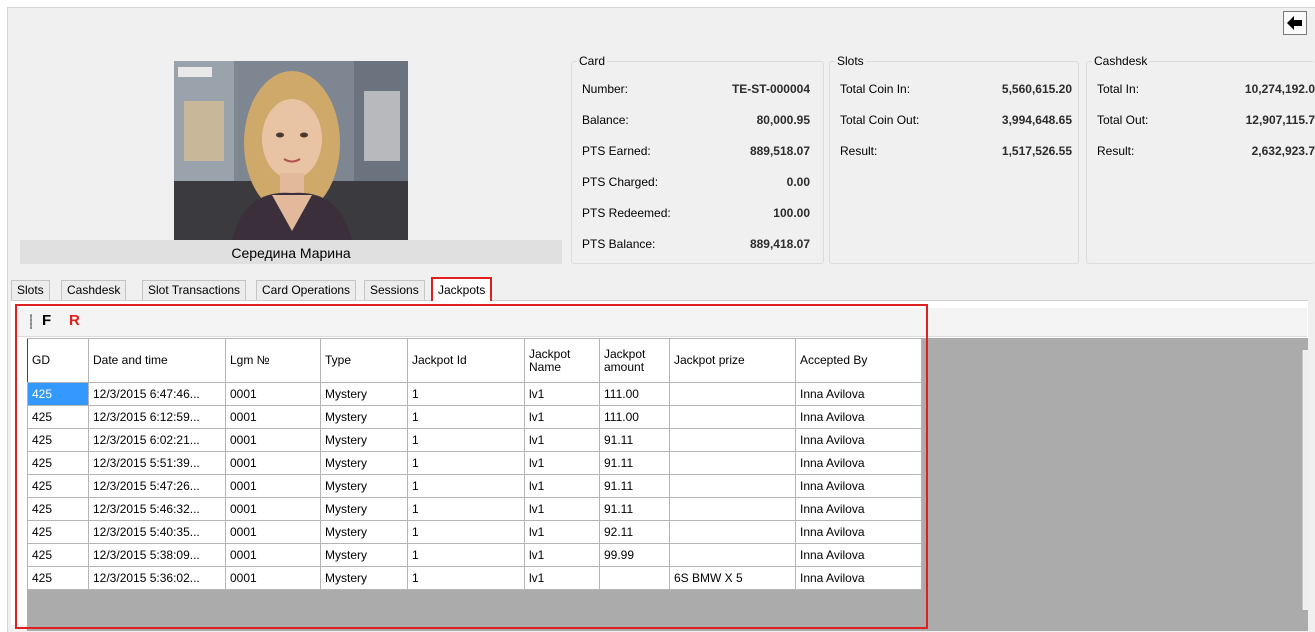  I want to click on table-cell: 92.11, so click(634, 532).